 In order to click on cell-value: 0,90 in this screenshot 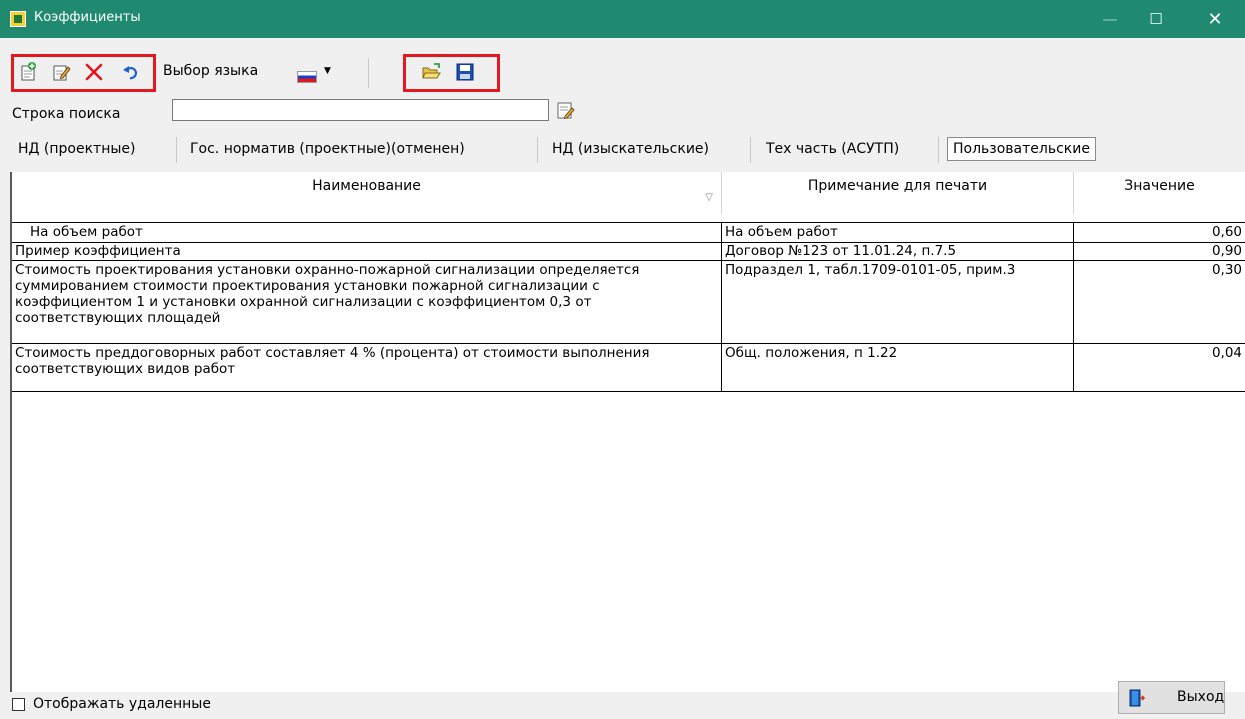, I will do `click(1226, 251)`.